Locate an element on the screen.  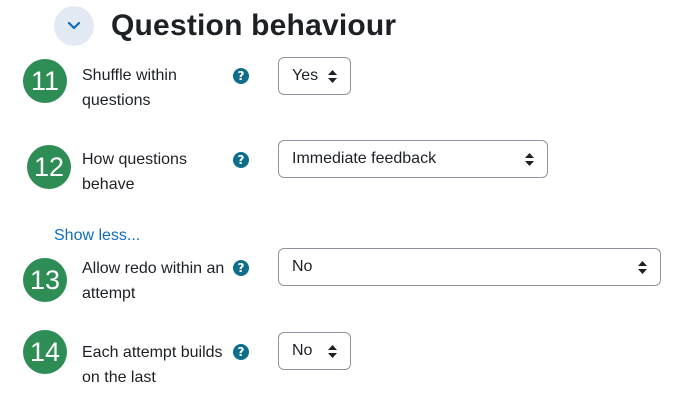
collapse-toggle-button is located at coordinates (74, 26).